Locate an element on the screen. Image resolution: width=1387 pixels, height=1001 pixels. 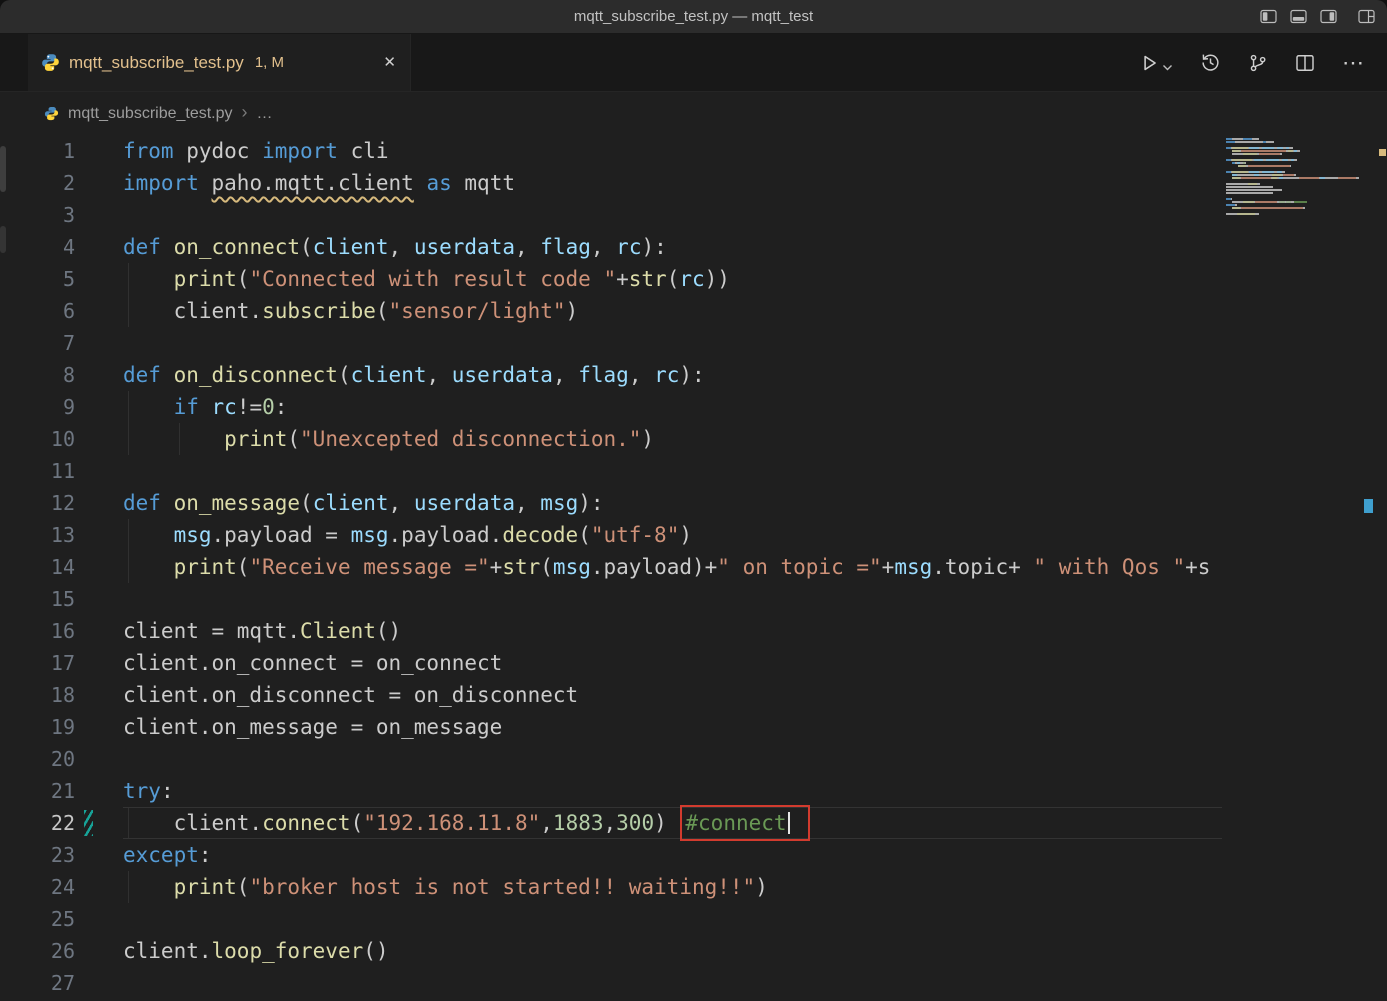
code-line: 25 is located at coordinates (611, 919).